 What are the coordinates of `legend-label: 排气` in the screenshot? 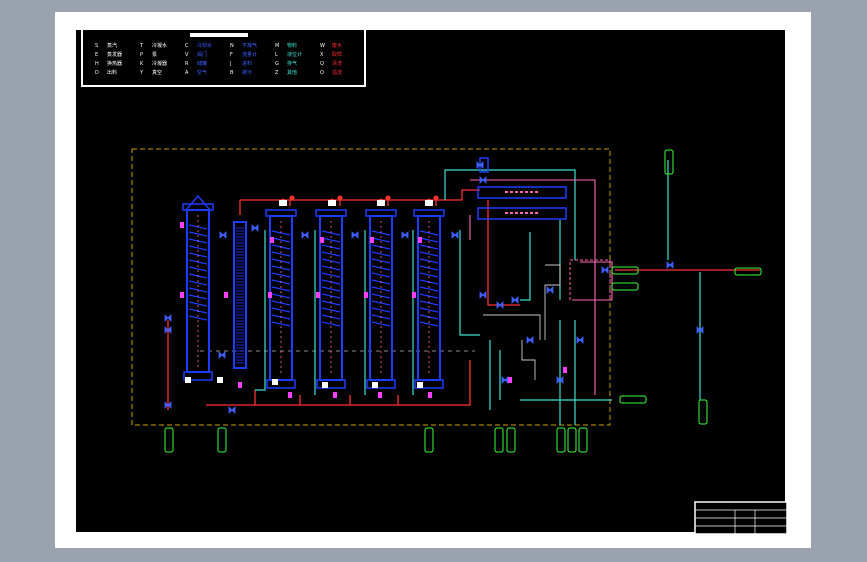 It's located at (292, 63).